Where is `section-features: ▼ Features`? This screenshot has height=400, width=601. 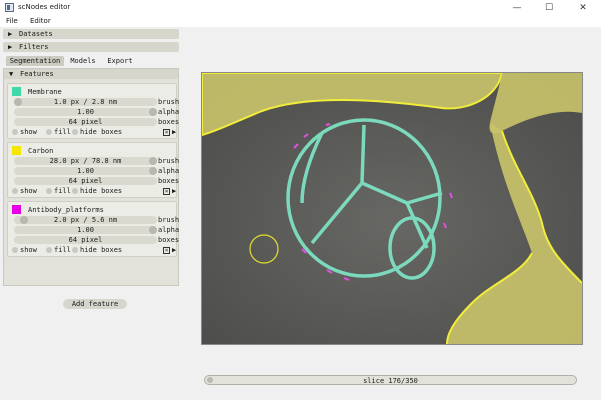
section-features: ▼ Features is located at coordinates (91, 74).